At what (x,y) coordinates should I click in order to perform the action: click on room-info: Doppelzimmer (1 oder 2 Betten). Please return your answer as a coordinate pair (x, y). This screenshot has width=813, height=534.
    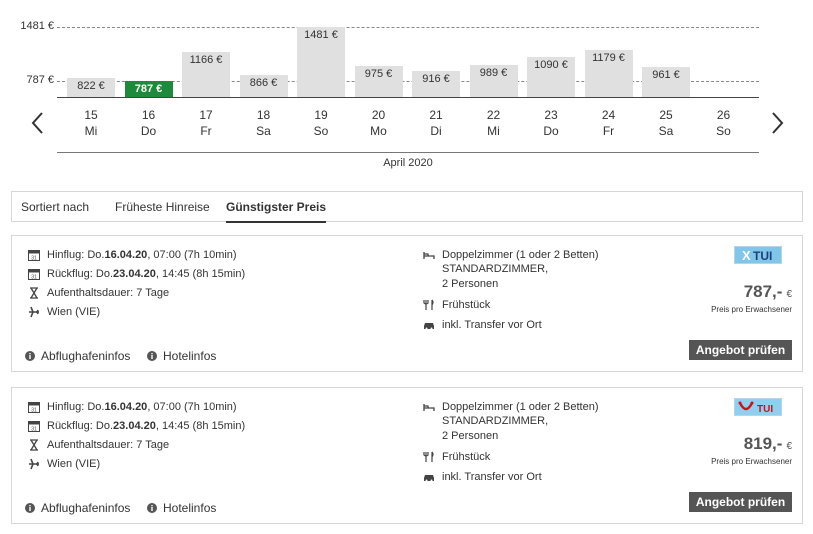
    Looking at the image, I should click on (511, 407).